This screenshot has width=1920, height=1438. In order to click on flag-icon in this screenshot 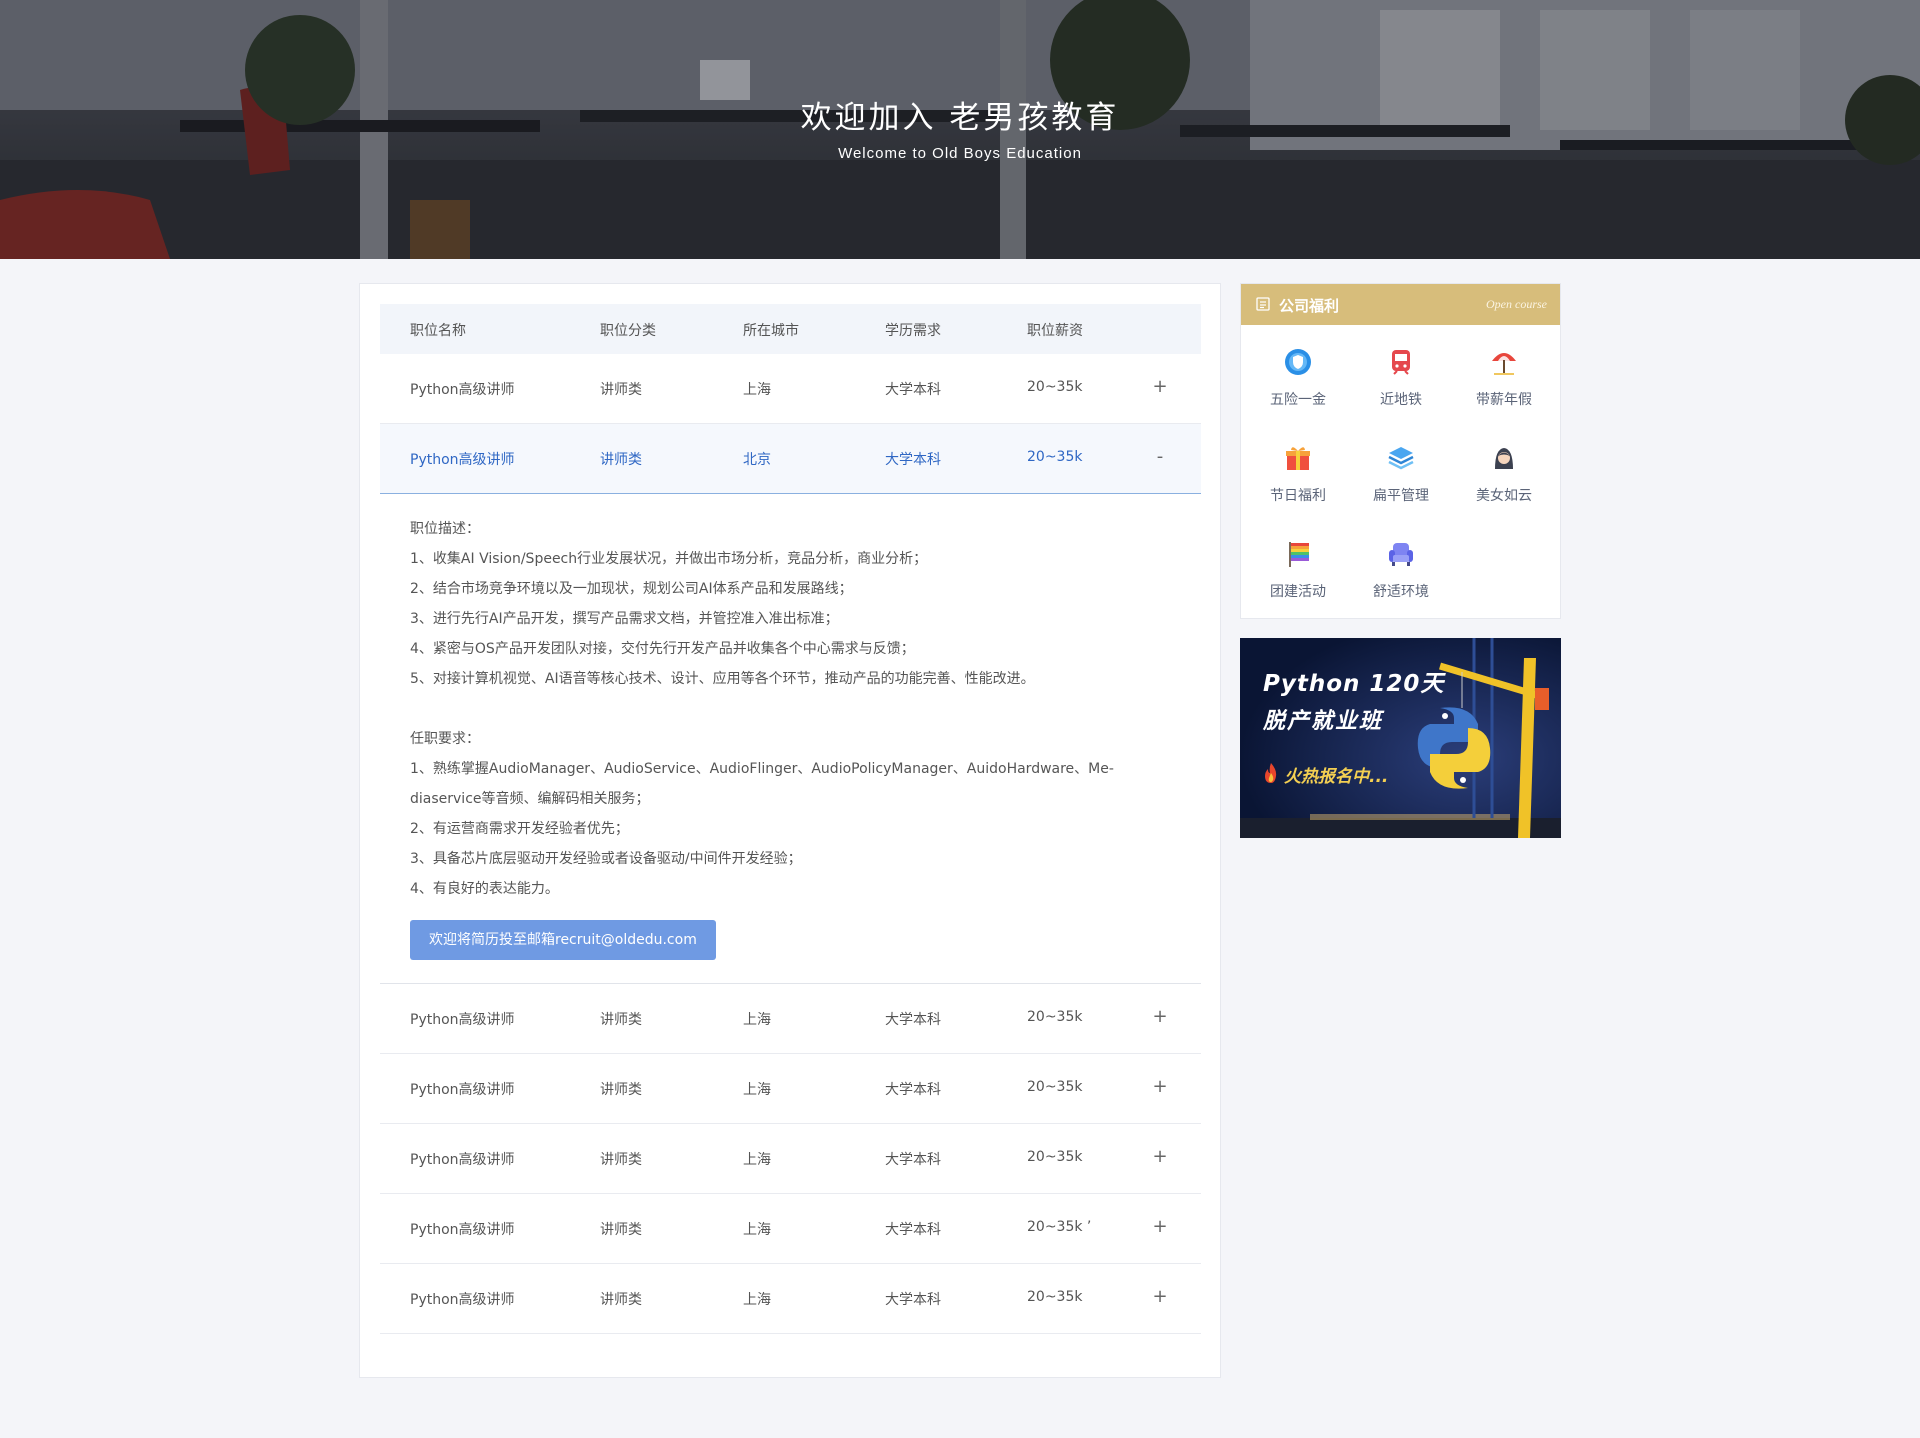, I will do `click(1299, 554)`.